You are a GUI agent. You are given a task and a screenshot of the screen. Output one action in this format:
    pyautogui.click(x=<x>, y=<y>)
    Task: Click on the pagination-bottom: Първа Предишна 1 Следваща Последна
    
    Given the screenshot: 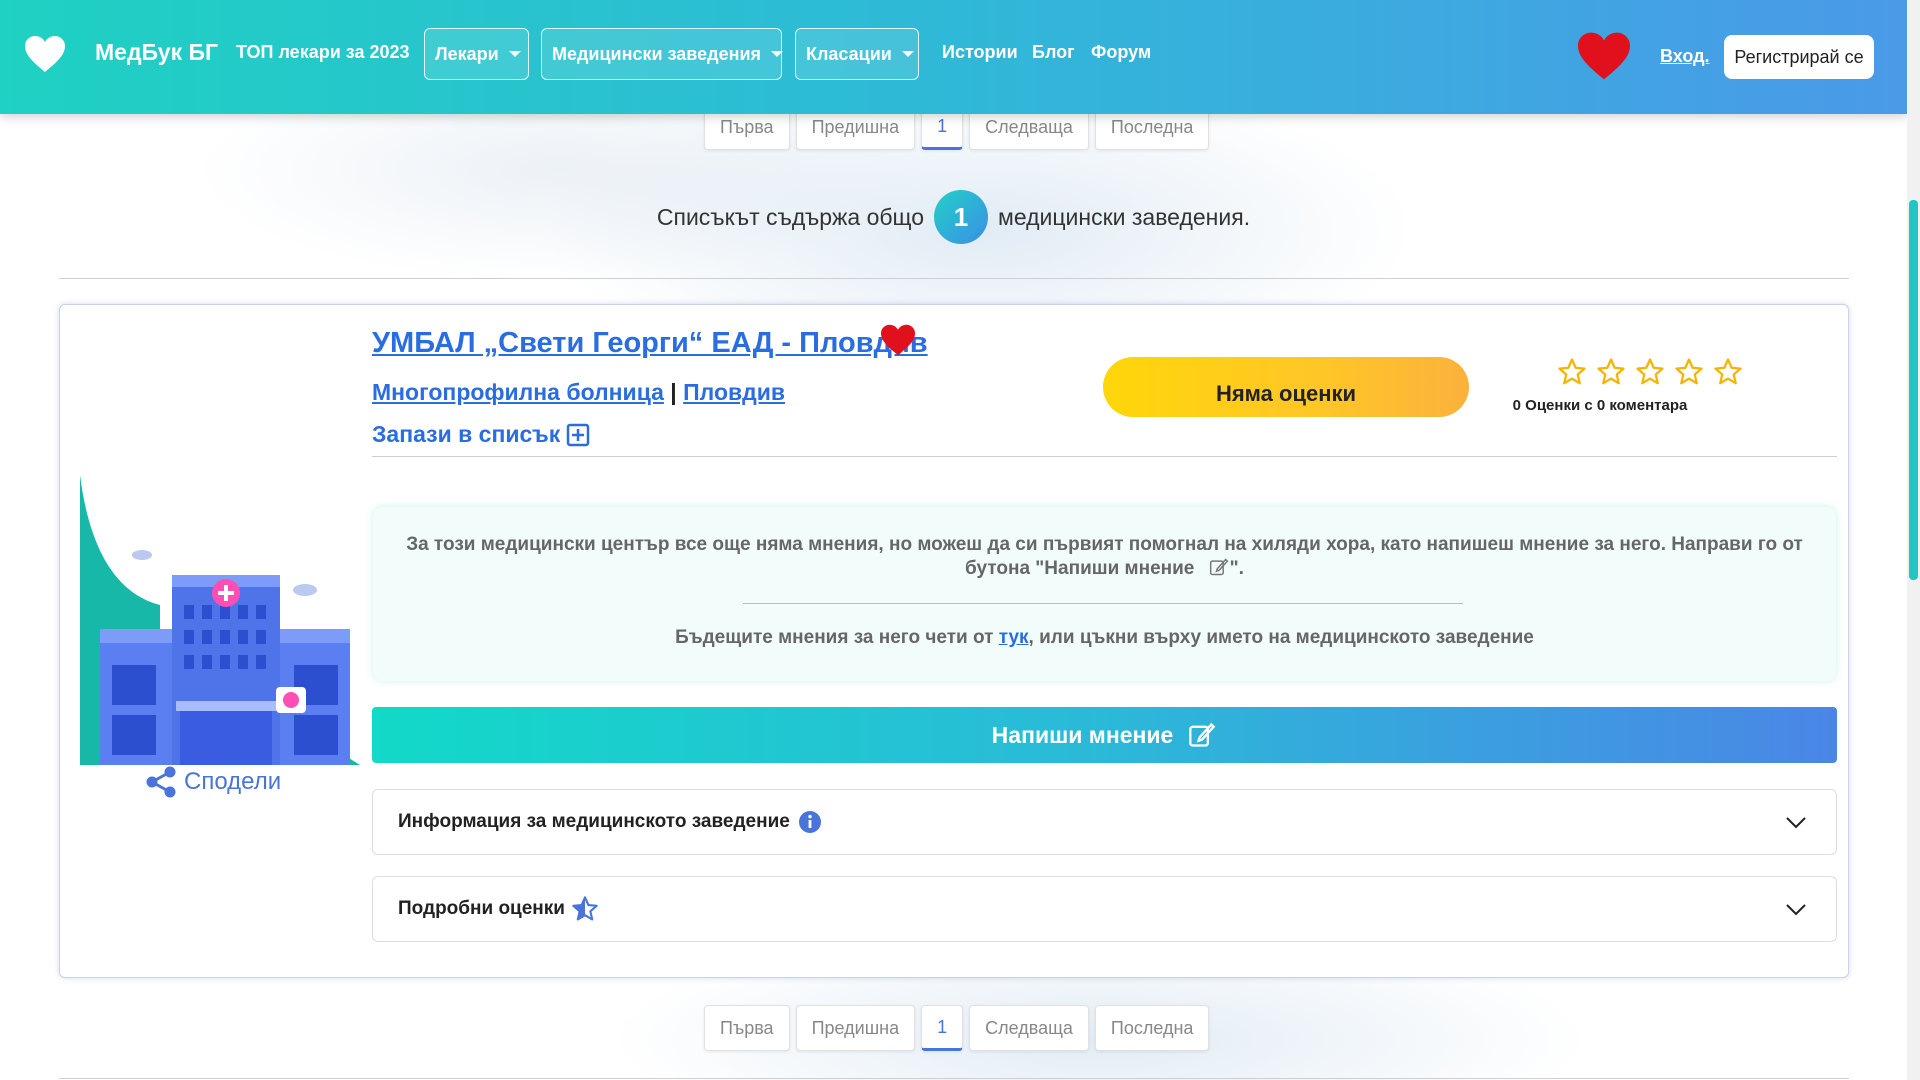 What is the action you would take?
    pyautogui.click(x=957, y=1028)
    